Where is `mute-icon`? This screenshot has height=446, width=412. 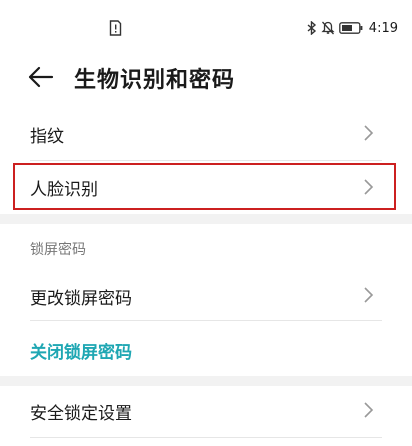
mute-icon is located at coordinates (328, 28).